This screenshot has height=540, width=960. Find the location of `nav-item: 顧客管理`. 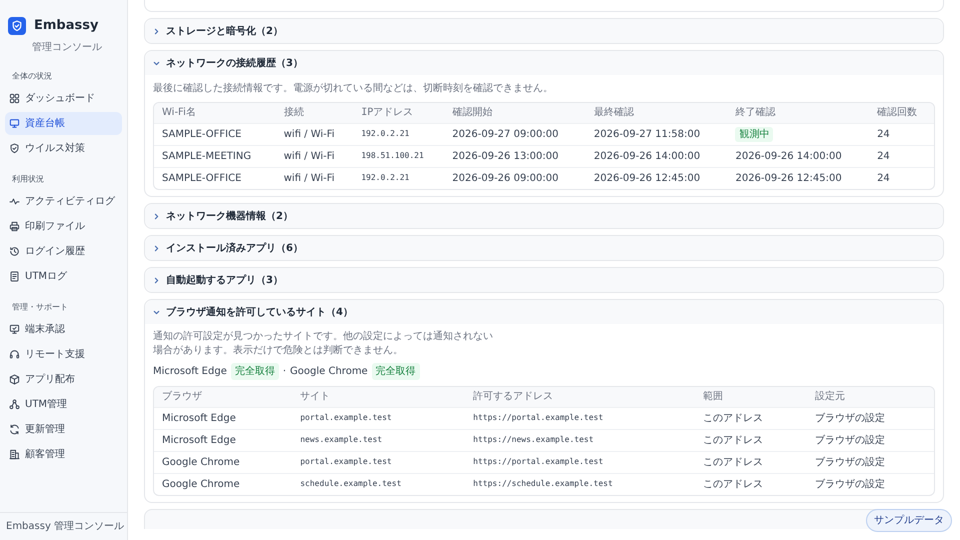

nav-item: 顧客管理 is located at coordinates (63, 454).